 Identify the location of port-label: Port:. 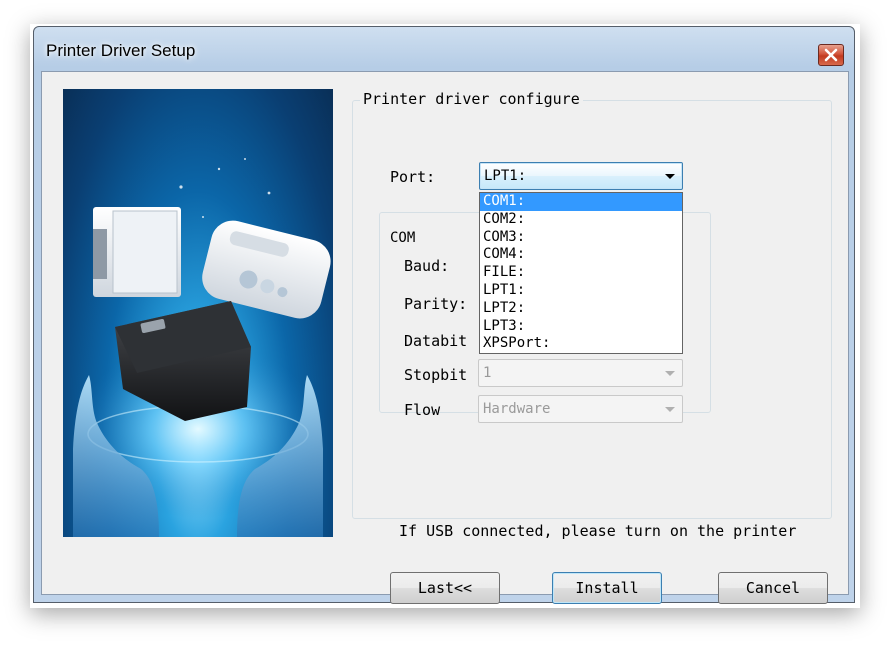
(413, 177).